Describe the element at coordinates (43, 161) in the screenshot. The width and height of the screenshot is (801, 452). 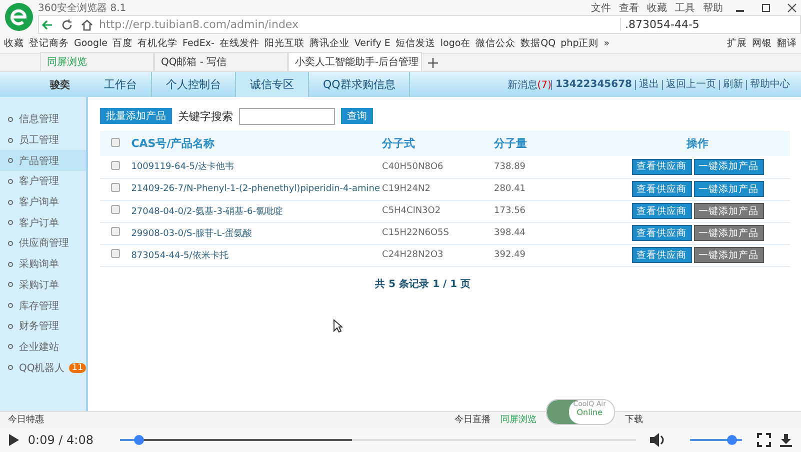
I see `sidebar-item: 产品管理` at that location.